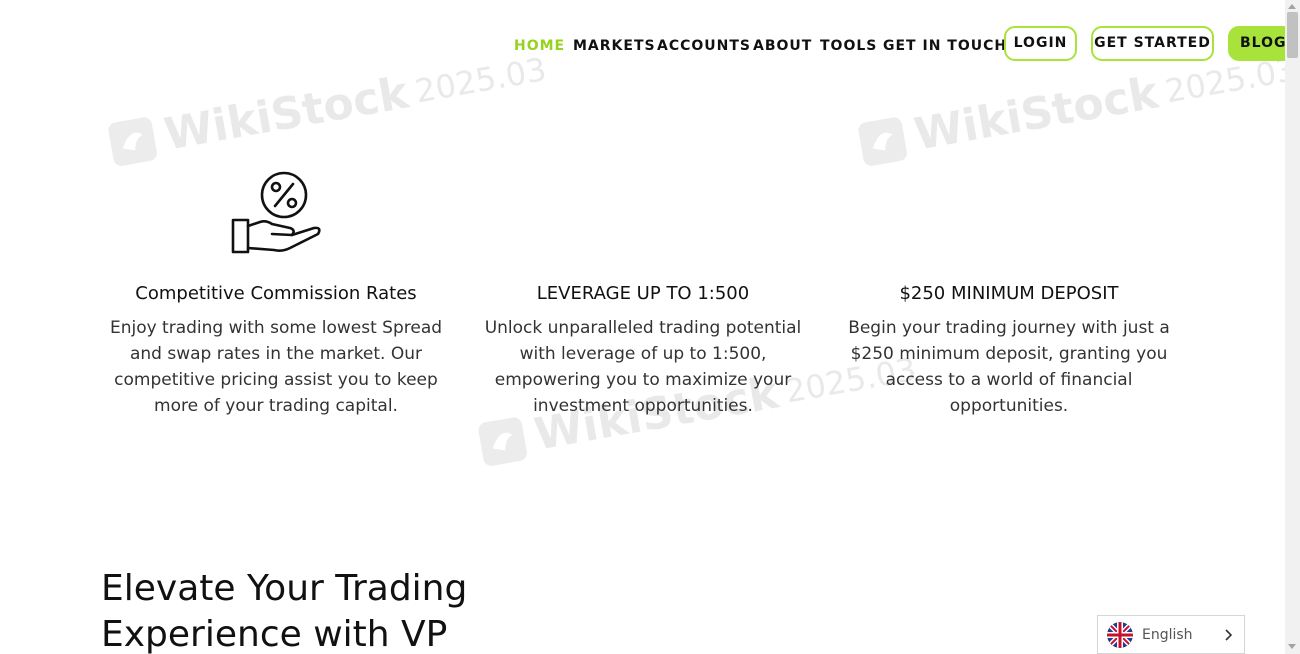 Image resolution: width=1300 pixels, height=654 pixels. I want to click on feature-title: $250 MINIMUM DEPOSIT, so click(1009, 293).